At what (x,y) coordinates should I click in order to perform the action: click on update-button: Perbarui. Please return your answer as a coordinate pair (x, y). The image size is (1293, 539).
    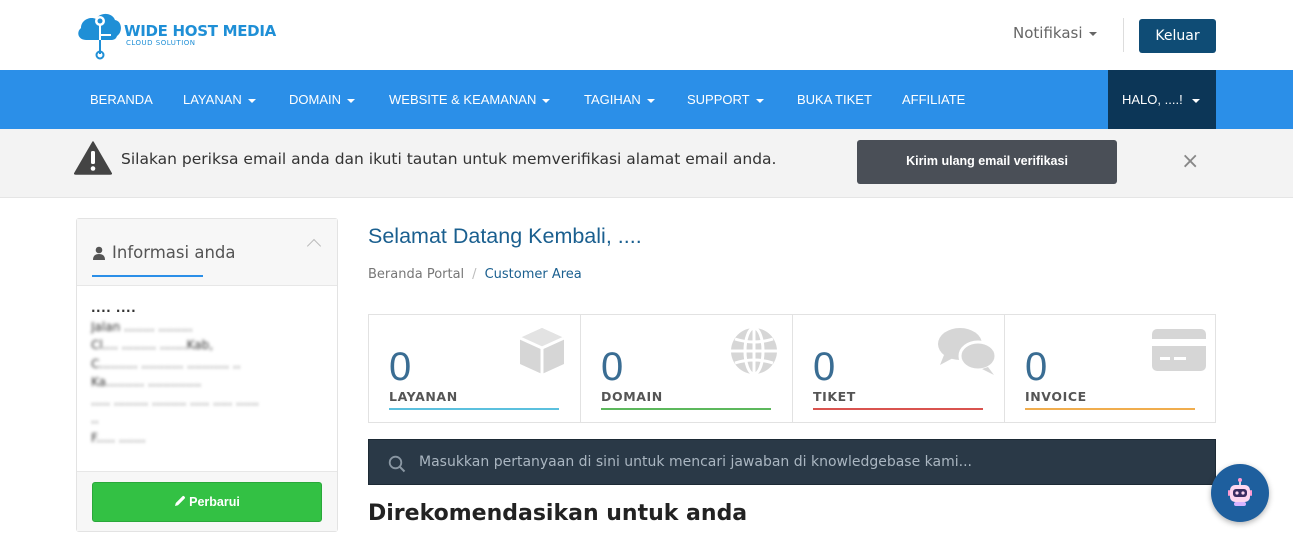
    Looking at the image, I should click on (207, 502).